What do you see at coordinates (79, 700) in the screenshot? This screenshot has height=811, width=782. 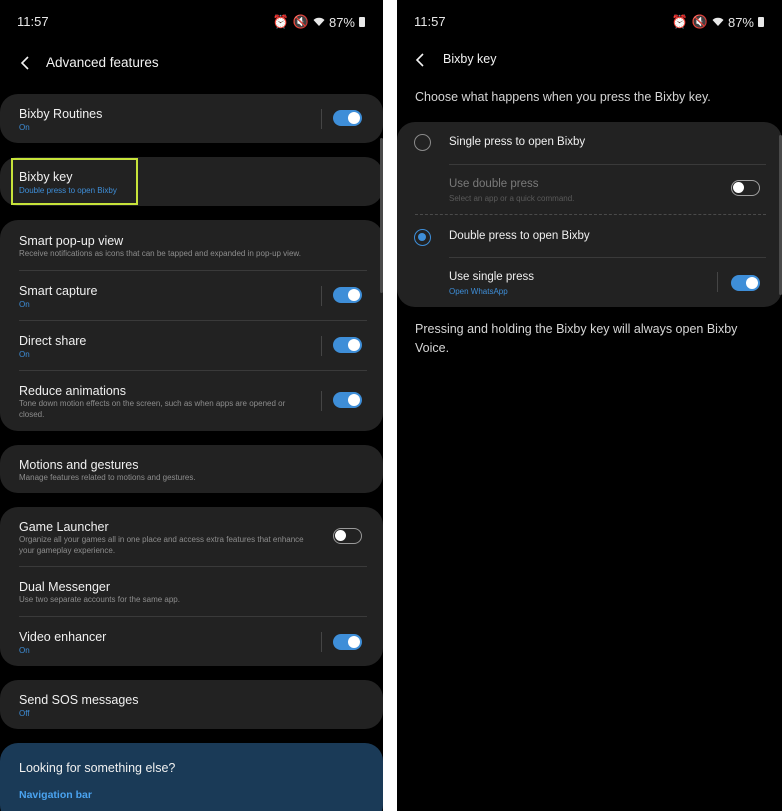 I see `setting-title: Send SOS messages` at bounding box center [79, 700].